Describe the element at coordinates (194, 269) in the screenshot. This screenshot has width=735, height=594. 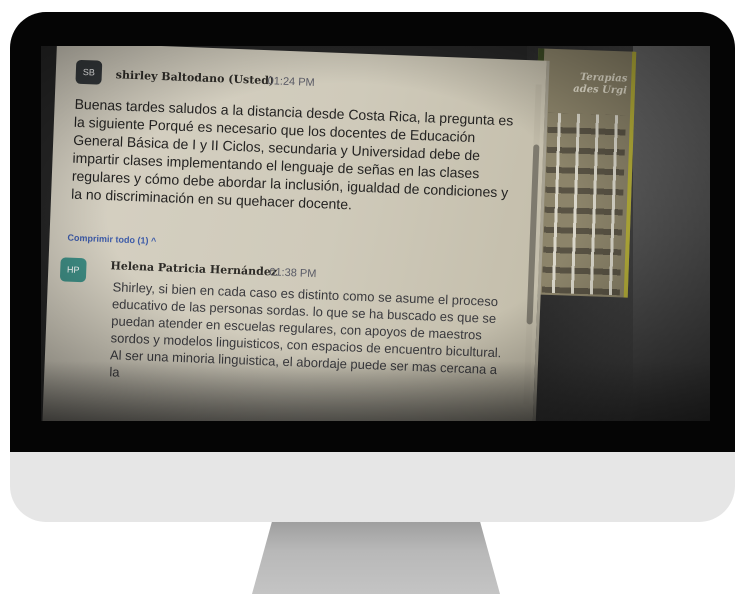
I see `reply-author: Helena Patricia Hernández` at that location.